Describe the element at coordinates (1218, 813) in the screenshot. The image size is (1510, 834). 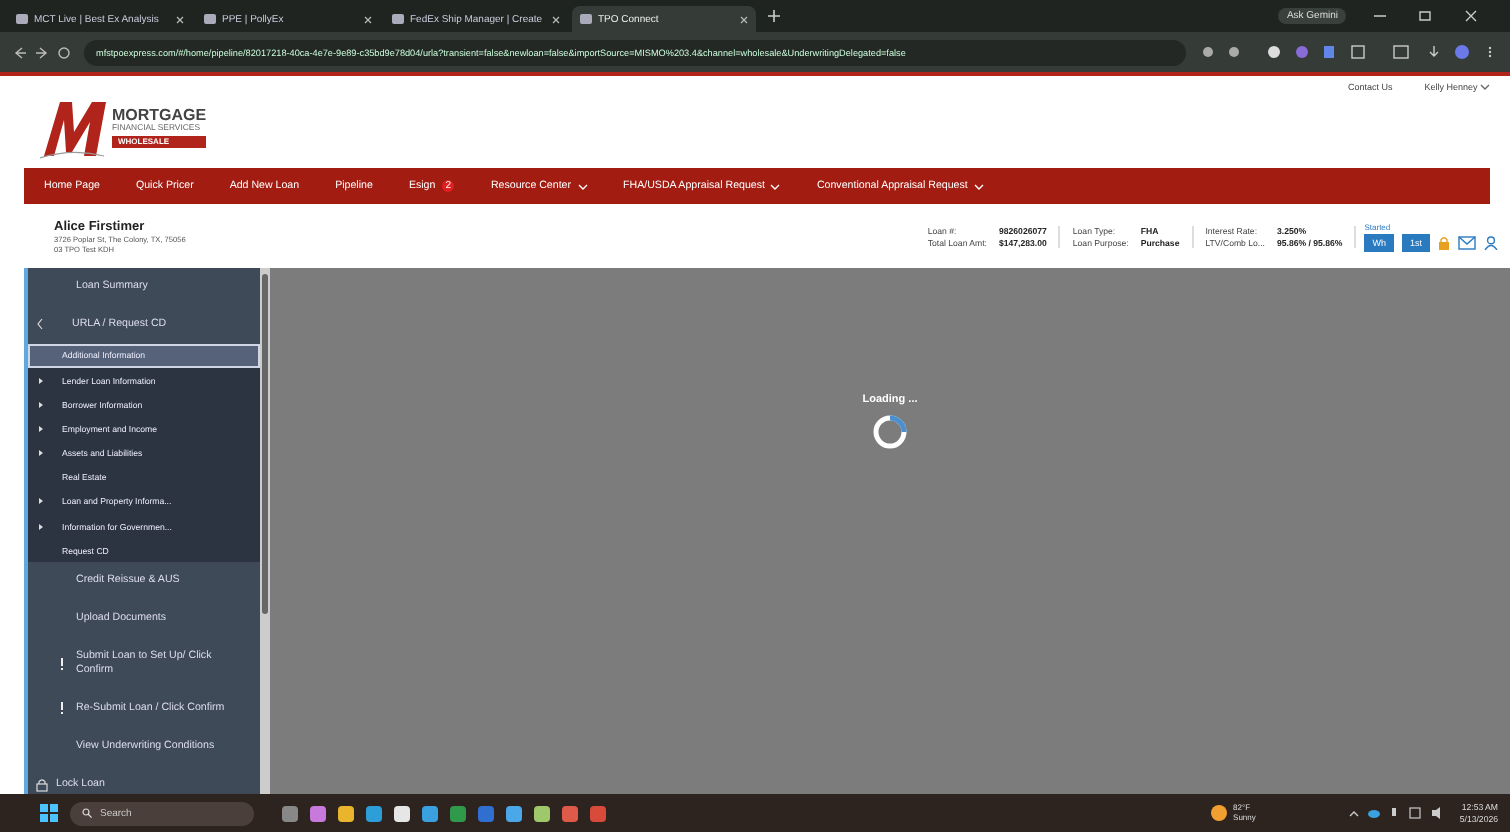
I see `sun-icon` at that location.